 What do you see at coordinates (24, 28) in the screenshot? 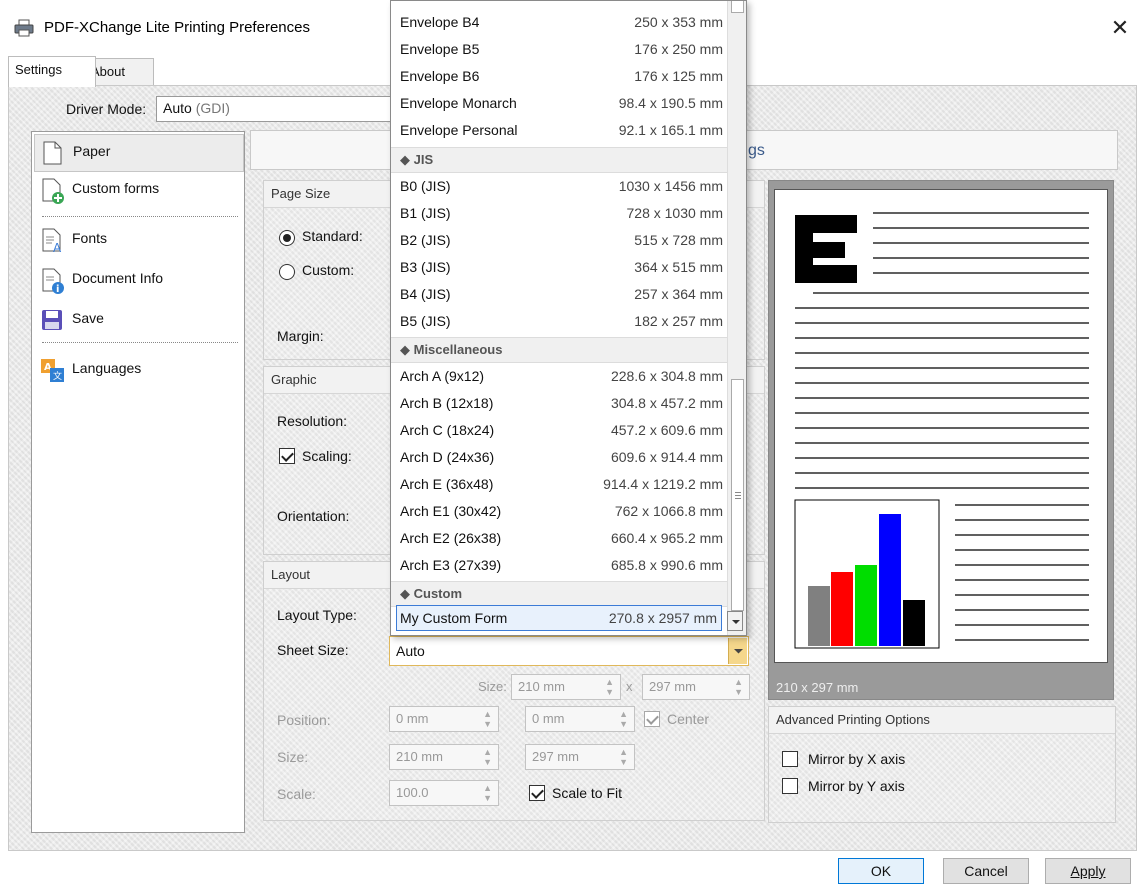
I see `printer-icon` at bounding box center [24, 28].